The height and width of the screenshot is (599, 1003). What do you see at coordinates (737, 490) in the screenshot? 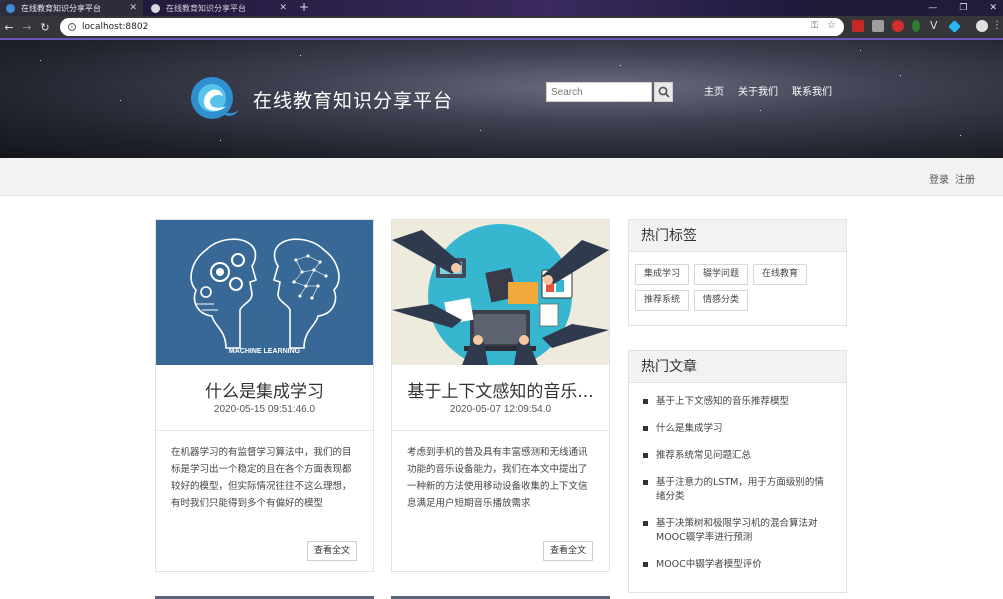
I see `hot-article-link: 基于注意力的LSTM，用于方面级别的情绪分类` at bounding box center [737, 490].